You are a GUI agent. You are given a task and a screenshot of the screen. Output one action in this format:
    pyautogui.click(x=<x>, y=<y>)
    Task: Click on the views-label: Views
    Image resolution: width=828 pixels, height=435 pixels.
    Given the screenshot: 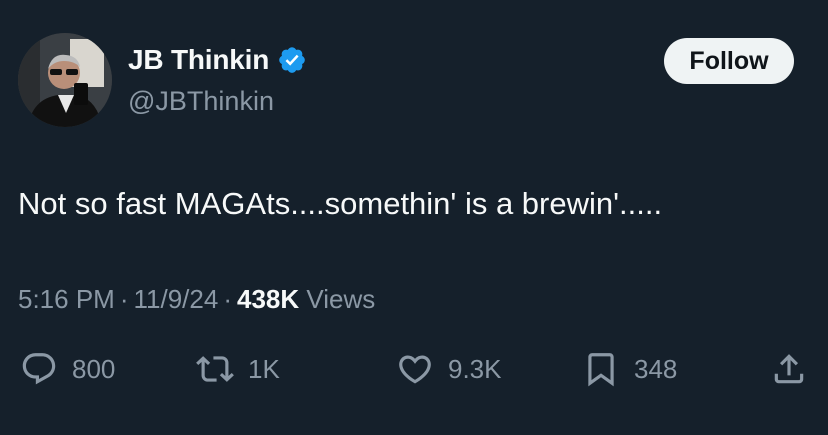 What is the action you would take?
    pyautogui.click(x=341, y=299)
    